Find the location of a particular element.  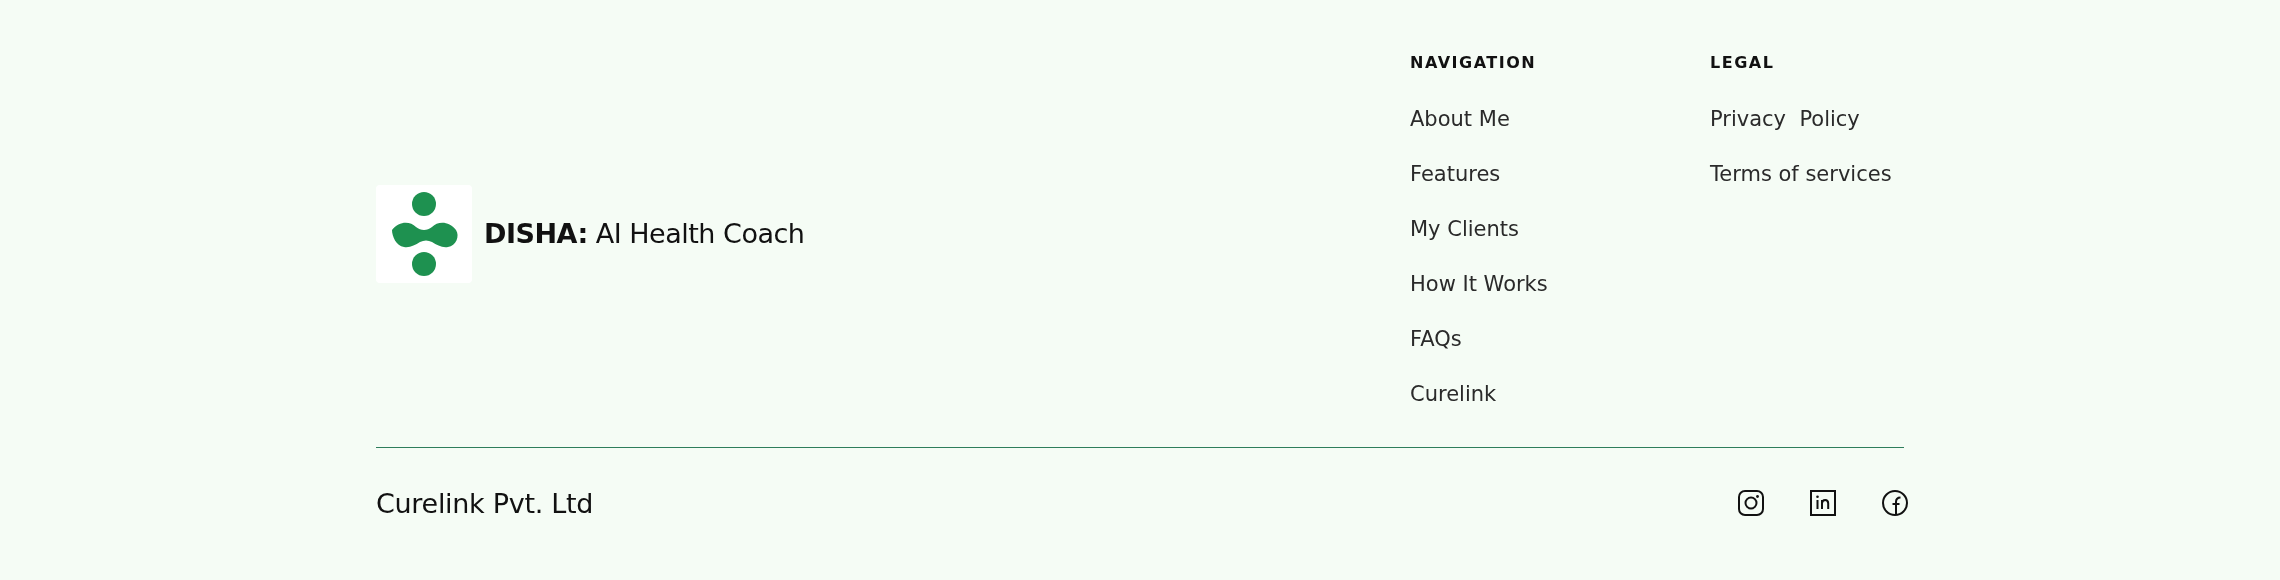

copyright-text: Curelink Pvt. Ltd is located at coordinates (485, 503).